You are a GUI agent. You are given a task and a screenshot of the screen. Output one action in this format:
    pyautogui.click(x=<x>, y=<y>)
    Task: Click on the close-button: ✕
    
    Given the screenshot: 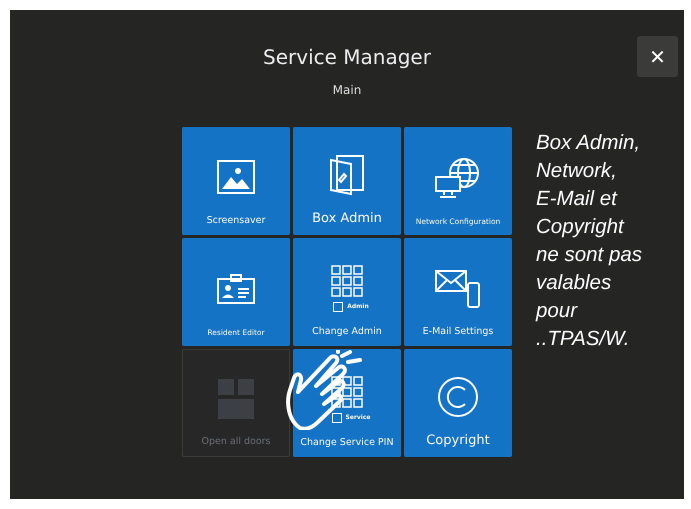 What is the action you would take?
    pyautogui.click(x=657, y=56)
    